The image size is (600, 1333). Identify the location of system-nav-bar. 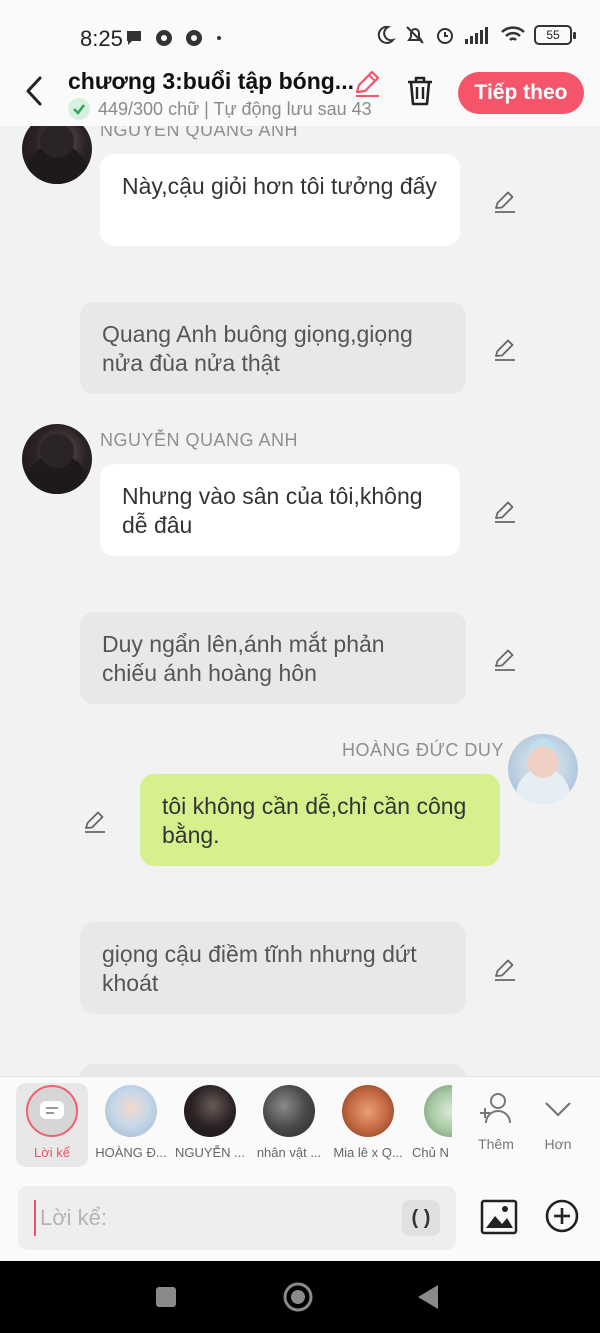
(300, 1297).